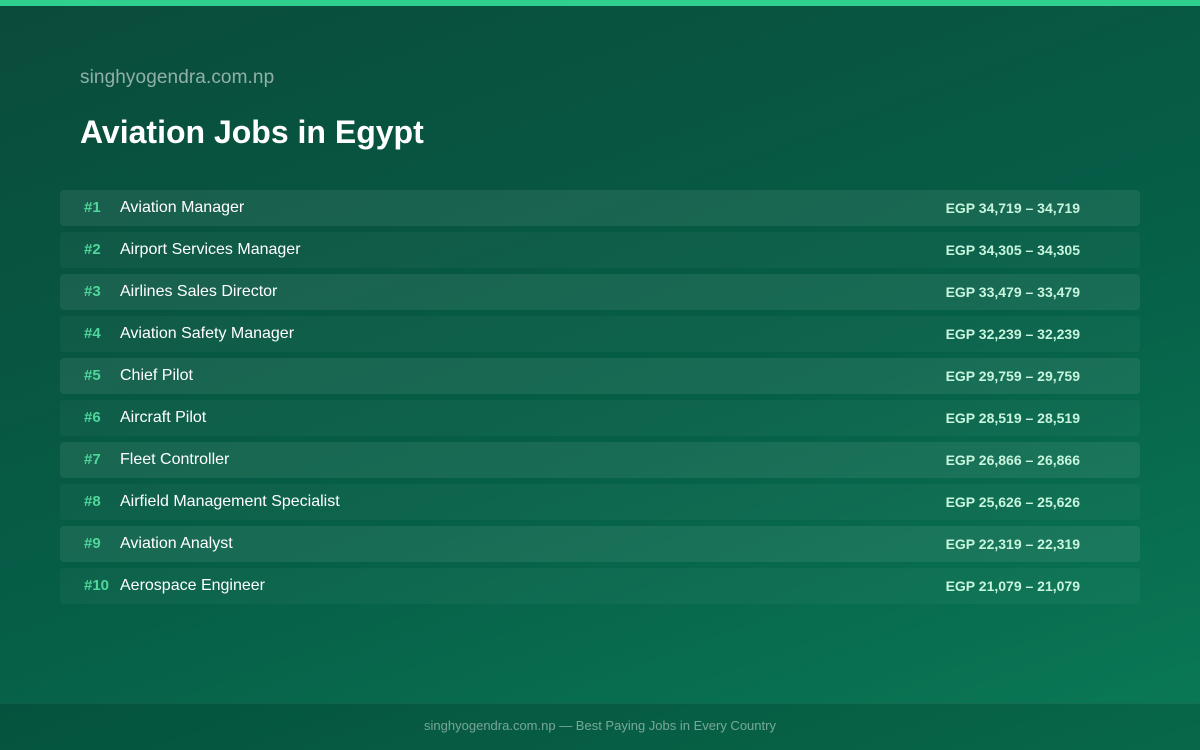  Describe the element at coordinates (1012, 544) in the screenshot. I see `job-salary: EGP 22,319 – 22,319` at that location.